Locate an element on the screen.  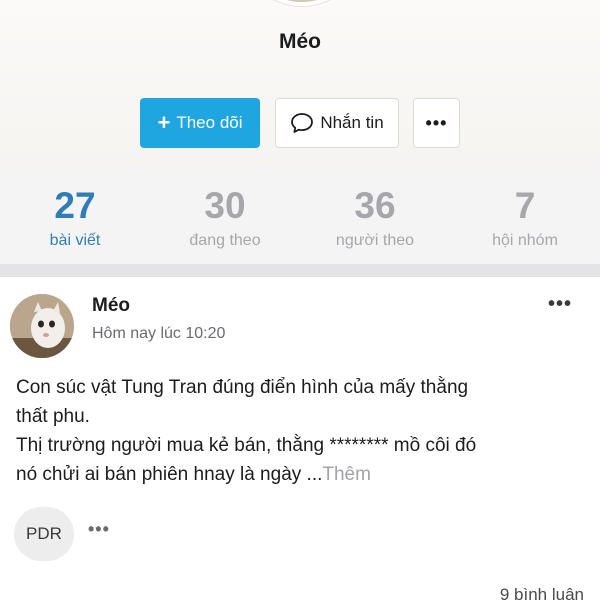
chat-bubble-icon is located at coordinates (302, 123).